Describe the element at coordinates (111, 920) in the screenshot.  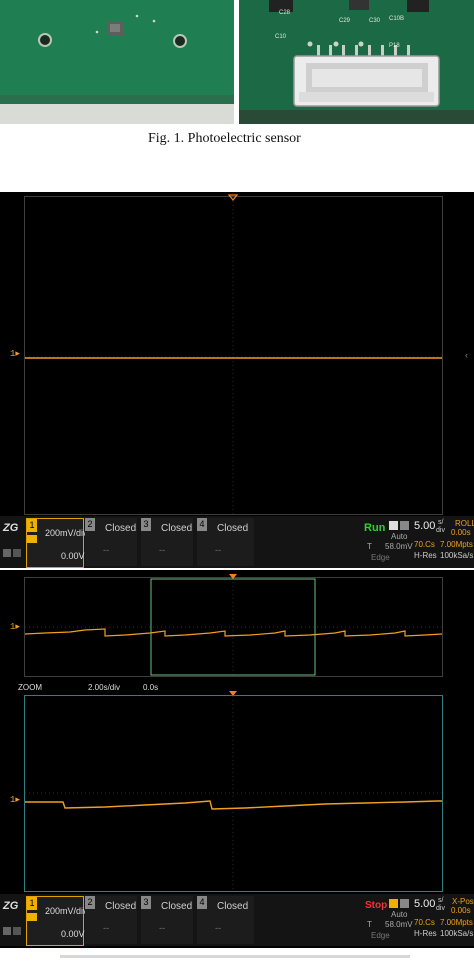
I see `ch2-tile-2: 2 Closed --` at that location.